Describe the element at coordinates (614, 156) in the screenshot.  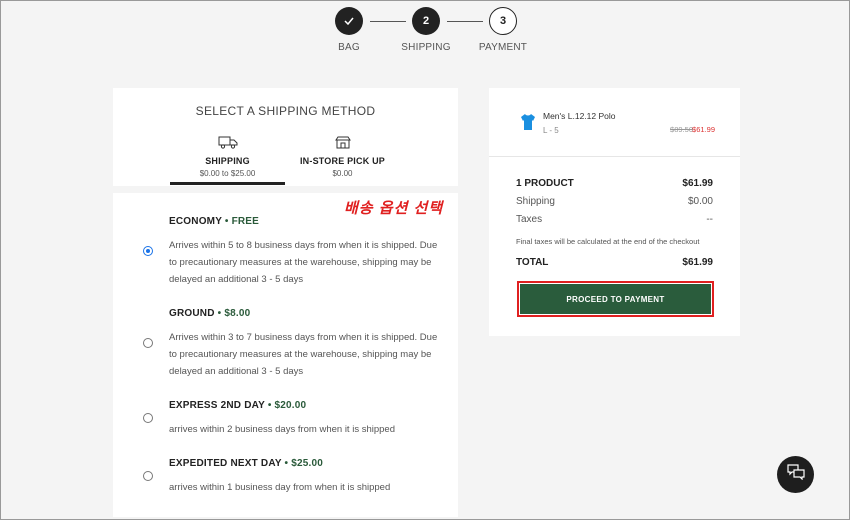
I see `divider` at that location.